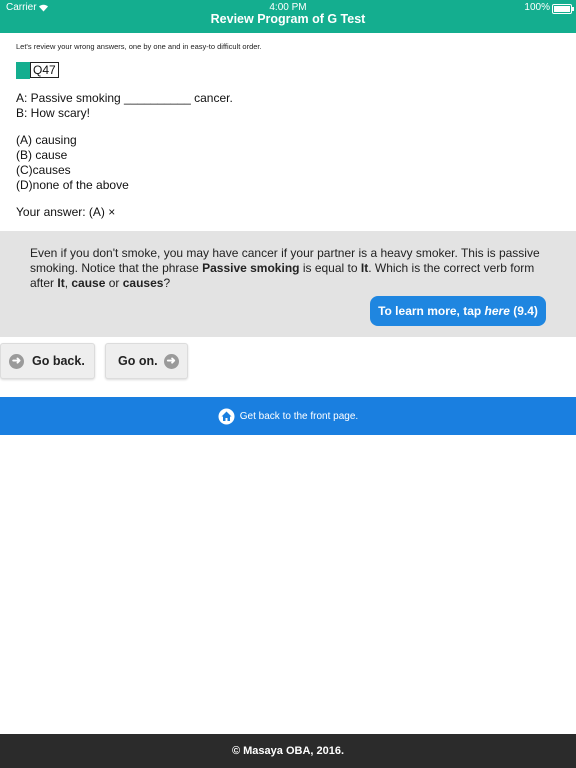 The image size is (576, 768). Describe the element at coordinates (458, 311) in the screenshot. I see `learn-more-button: To learn more, tap here (9.4)` at that location.